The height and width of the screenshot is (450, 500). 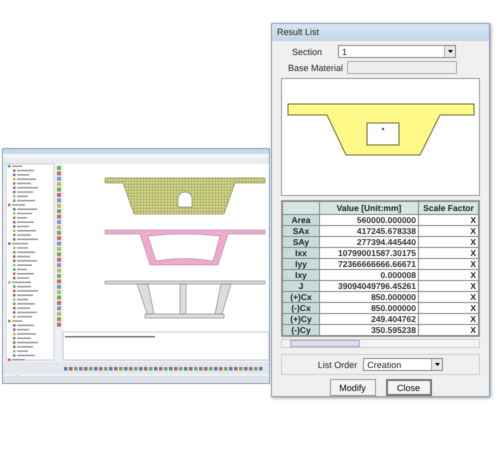 What do you see at coordinates (301, 330) in the screenshot?
I see `row-header: (-)Cy` at bounding box center [301, 330].